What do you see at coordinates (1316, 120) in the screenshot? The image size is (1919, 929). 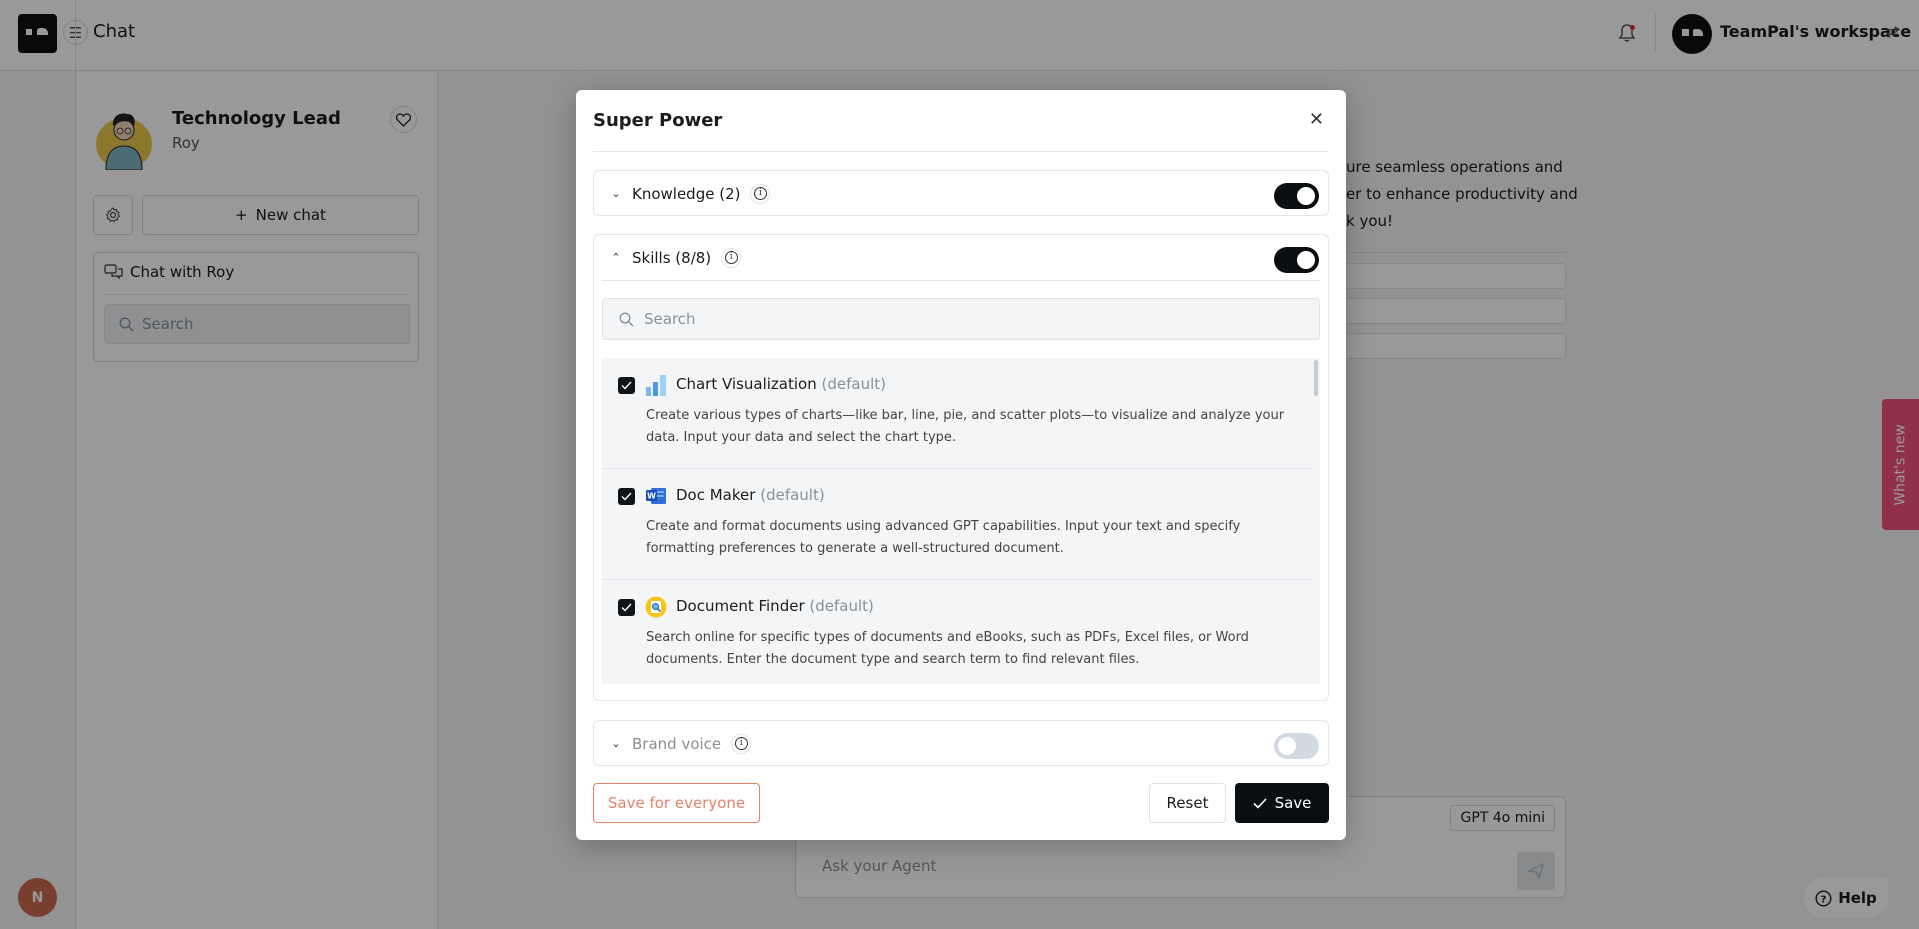 I see `close-icon: ✕` at bounding box center [1316, 120].